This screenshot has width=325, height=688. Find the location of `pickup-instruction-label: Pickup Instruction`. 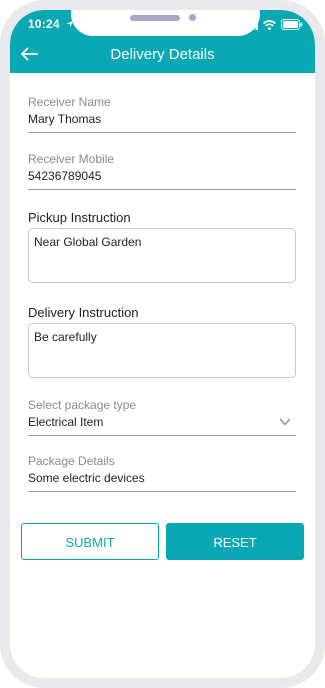

pickup-instruction-label: Pickup Instruction is located at coordinates (79, 217).